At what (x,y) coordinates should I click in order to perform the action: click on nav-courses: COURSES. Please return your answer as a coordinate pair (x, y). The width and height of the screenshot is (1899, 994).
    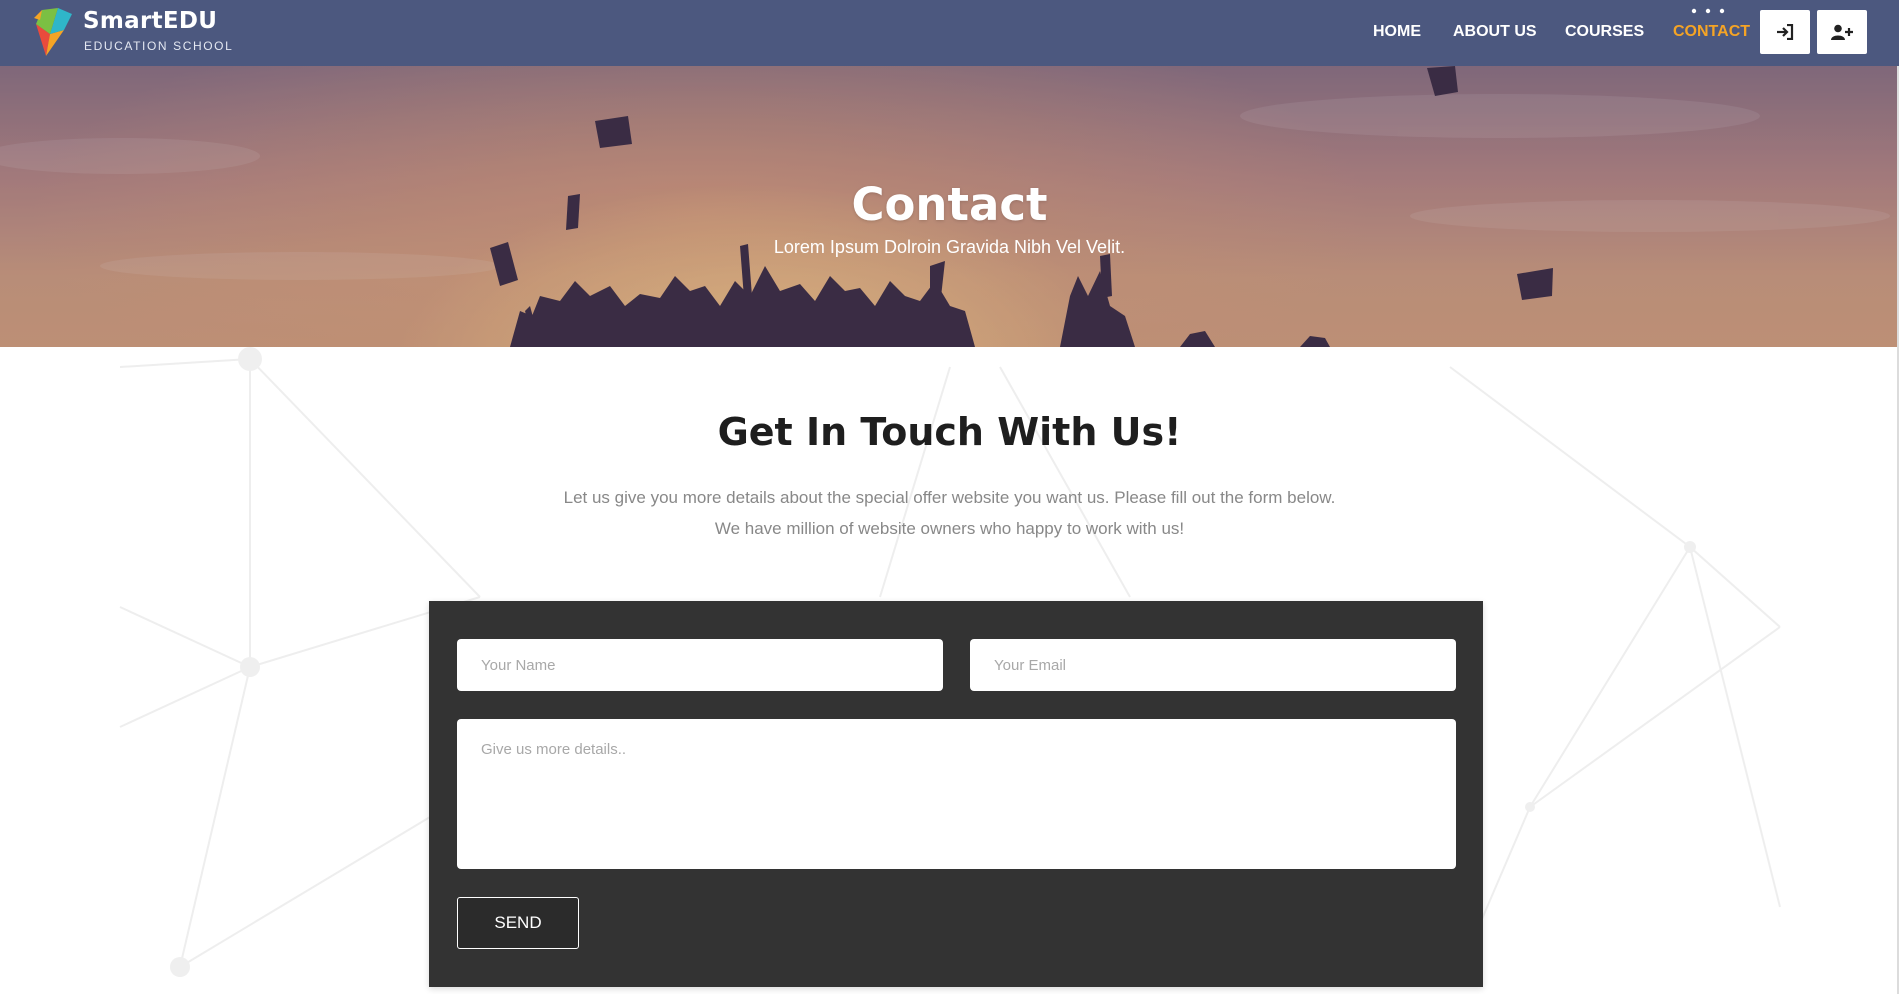
    Looking at the image, I should click on (1604, 32).